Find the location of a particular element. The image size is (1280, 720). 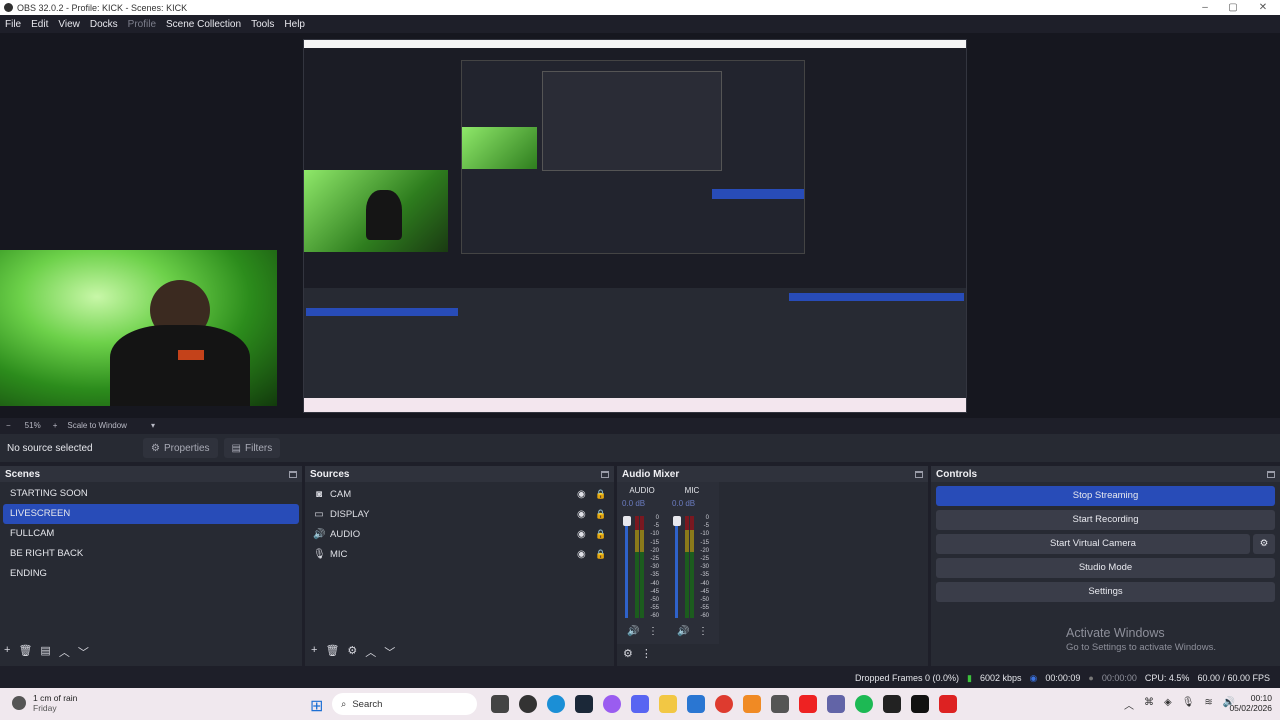

stop-streaming-button: Stop Streaming is located at coordinates (1105, 496).